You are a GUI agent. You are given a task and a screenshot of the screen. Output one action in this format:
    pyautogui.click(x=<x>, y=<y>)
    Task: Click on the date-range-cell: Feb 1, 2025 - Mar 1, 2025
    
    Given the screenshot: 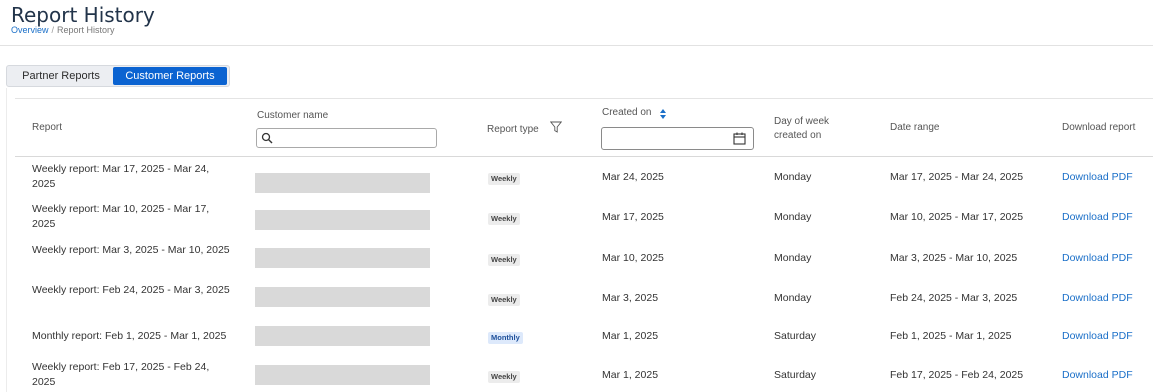 What is the action you would take?
    pyautogui.click(x=951, y=336)
    